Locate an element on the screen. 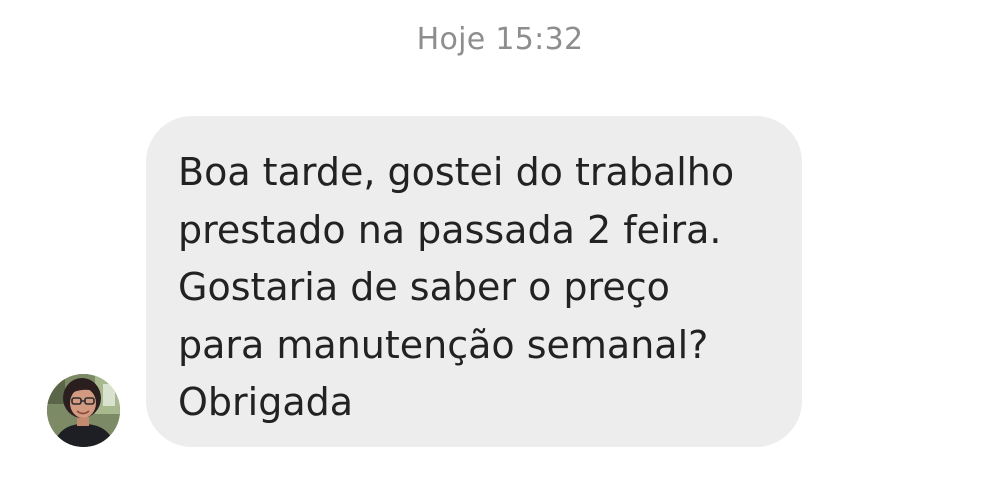 The image size is (1000, 489). user-photo-avatar-icon is located at coordinates (83, 410).